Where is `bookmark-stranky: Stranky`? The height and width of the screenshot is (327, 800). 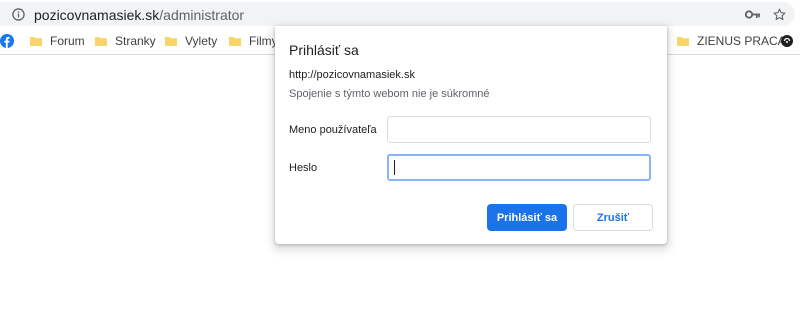 bookmark-stranky: Stranky is located at coordinates (125, 41).